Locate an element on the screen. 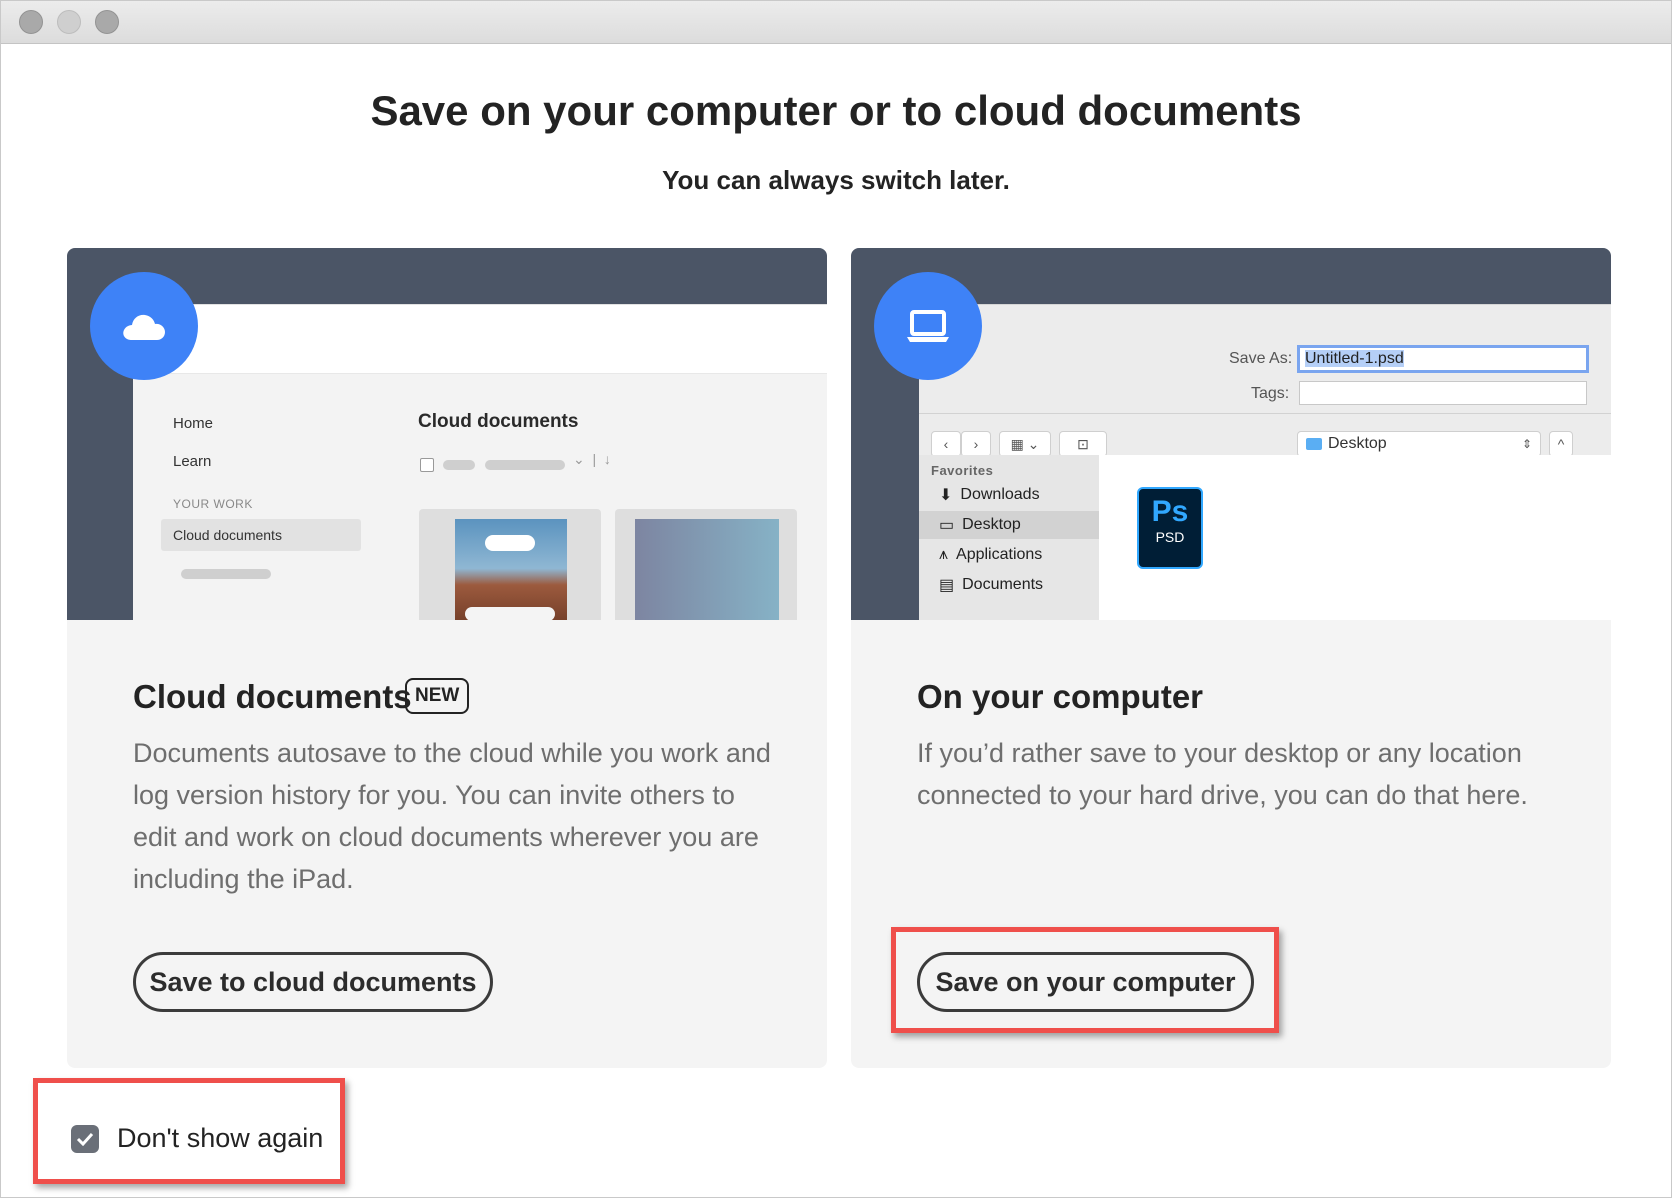 Image resolution: width=1672 pixels, height=1198 pixels. new-badge: NEW is located at coordinates (437, 696).